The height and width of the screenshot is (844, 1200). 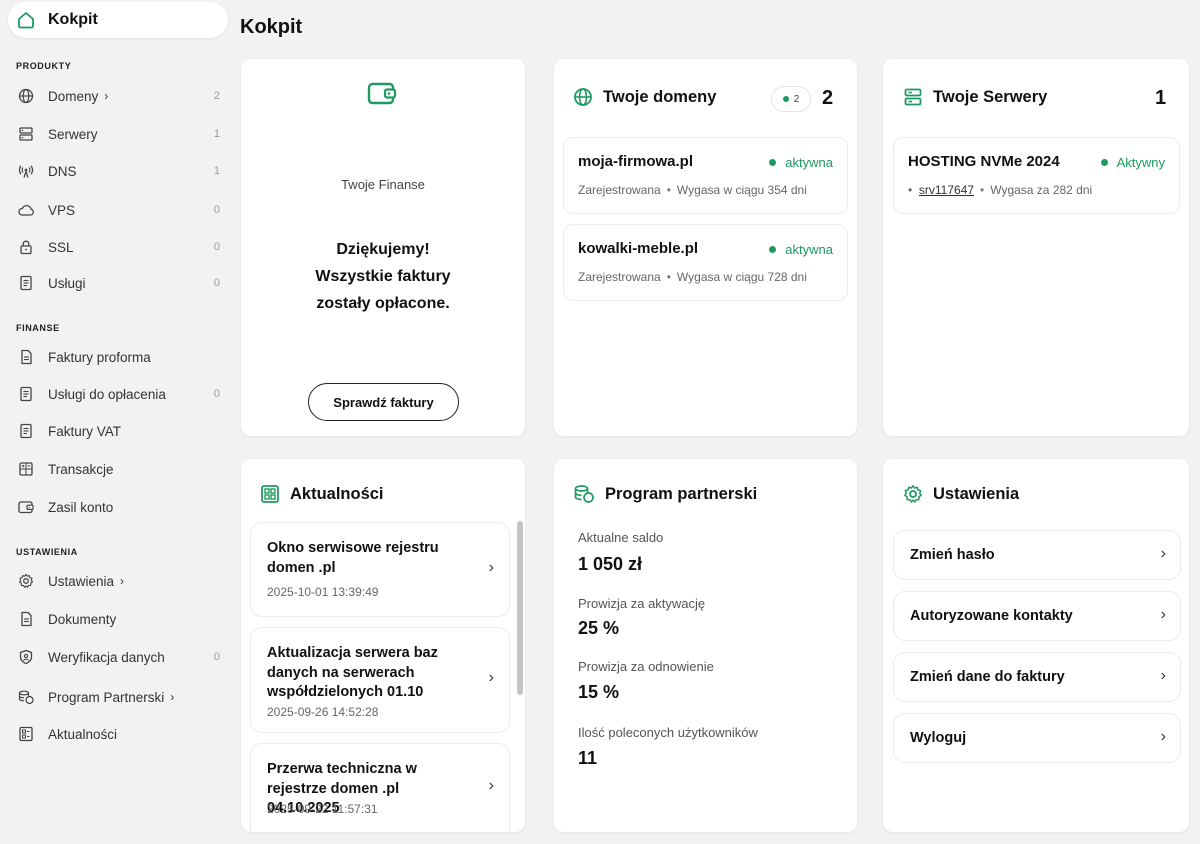 I want to click on finance-label: Twoje Finanse, so click(x=383, y=184).